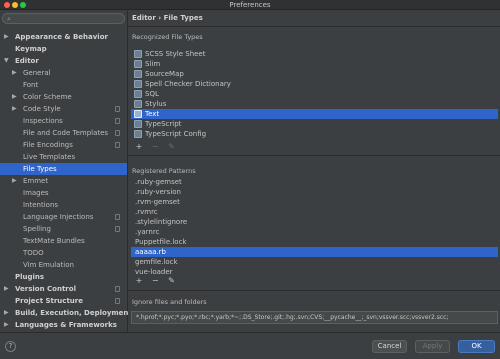 This screenshot has width=500, height=359. Describe the element at coordinates (314, 262) in the screenshot. I see `pattern-row: gemfile.lock` at that location.